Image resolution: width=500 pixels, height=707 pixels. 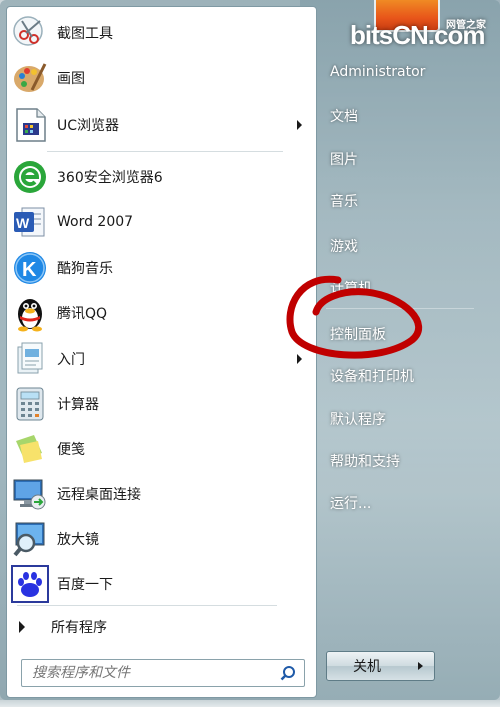 I want to click on shutdown-options-button, so click(x=421, y=666).